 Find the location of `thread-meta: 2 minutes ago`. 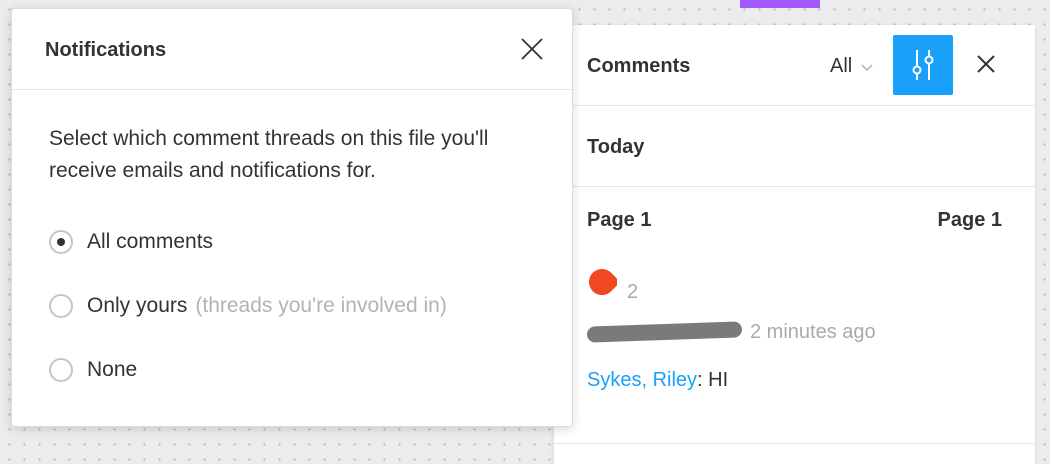

thread-meta: 2 minutes ago is located at coordinates (731, 332).